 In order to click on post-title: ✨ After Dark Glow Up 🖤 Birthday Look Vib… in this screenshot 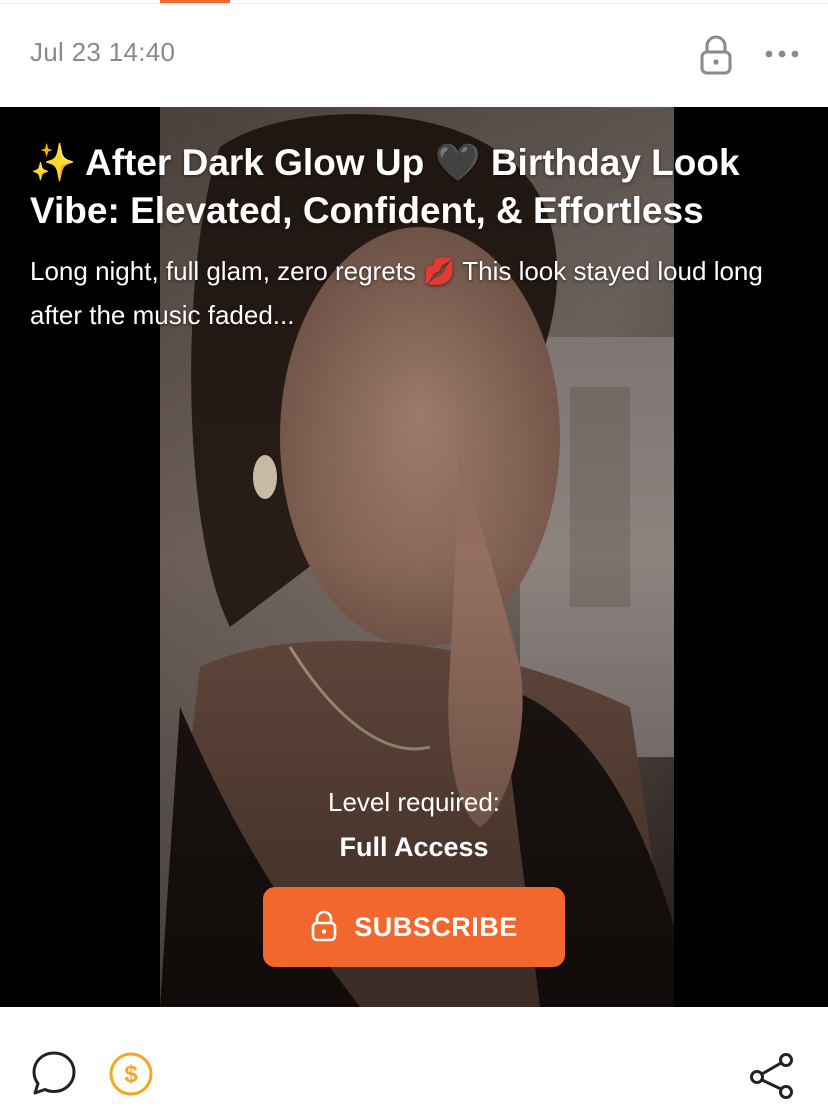, I will do `click(385, 186)`.